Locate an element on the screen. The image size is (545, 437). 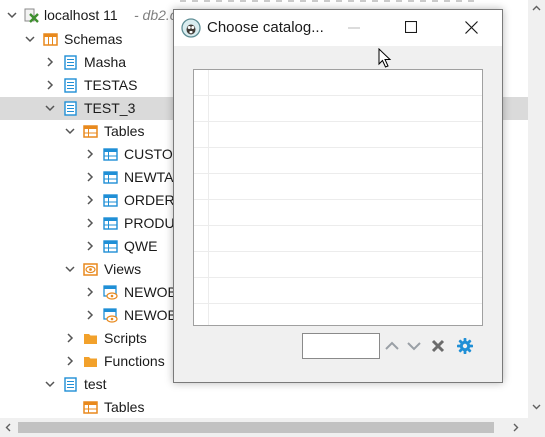
scroll-up-icon is located at coordinates (536, 8).